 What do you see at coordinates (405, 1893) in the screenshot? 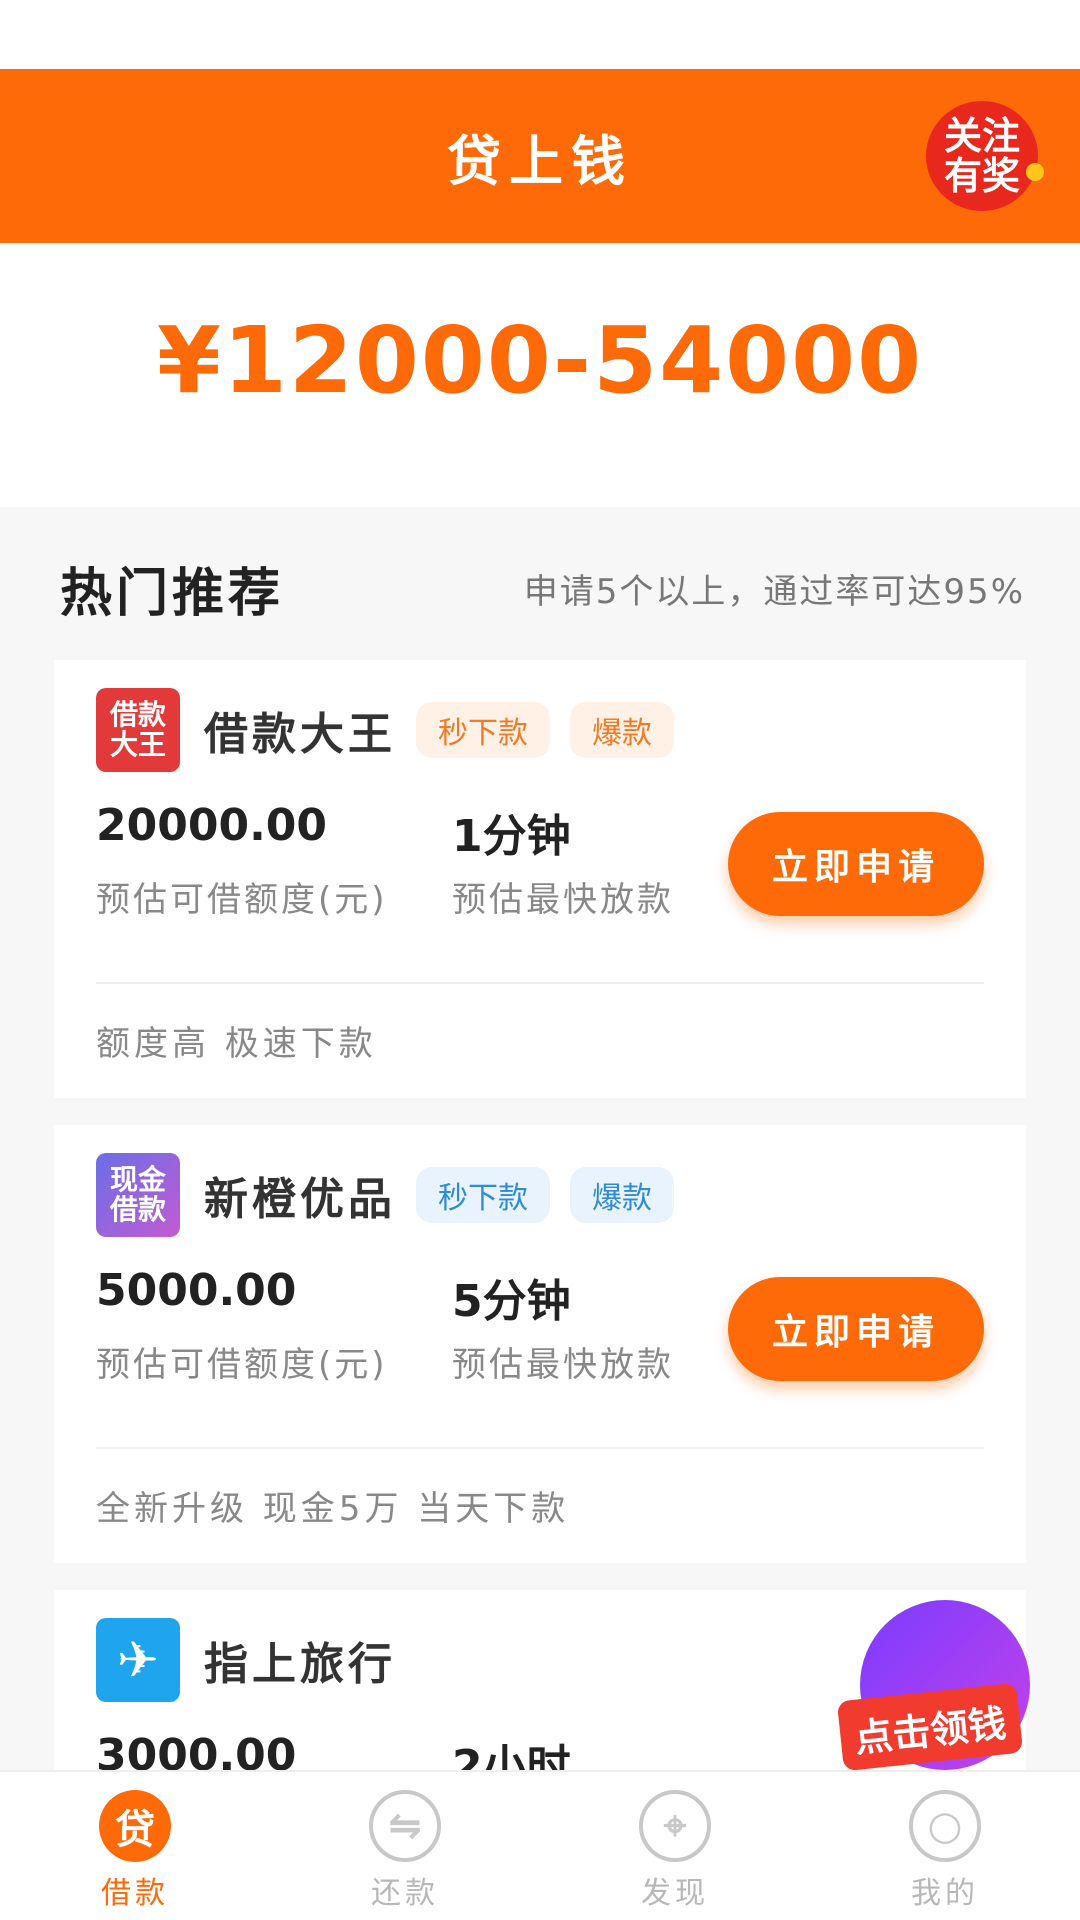
I see `tab-label: 还款` at bounding box center [405, 1893].